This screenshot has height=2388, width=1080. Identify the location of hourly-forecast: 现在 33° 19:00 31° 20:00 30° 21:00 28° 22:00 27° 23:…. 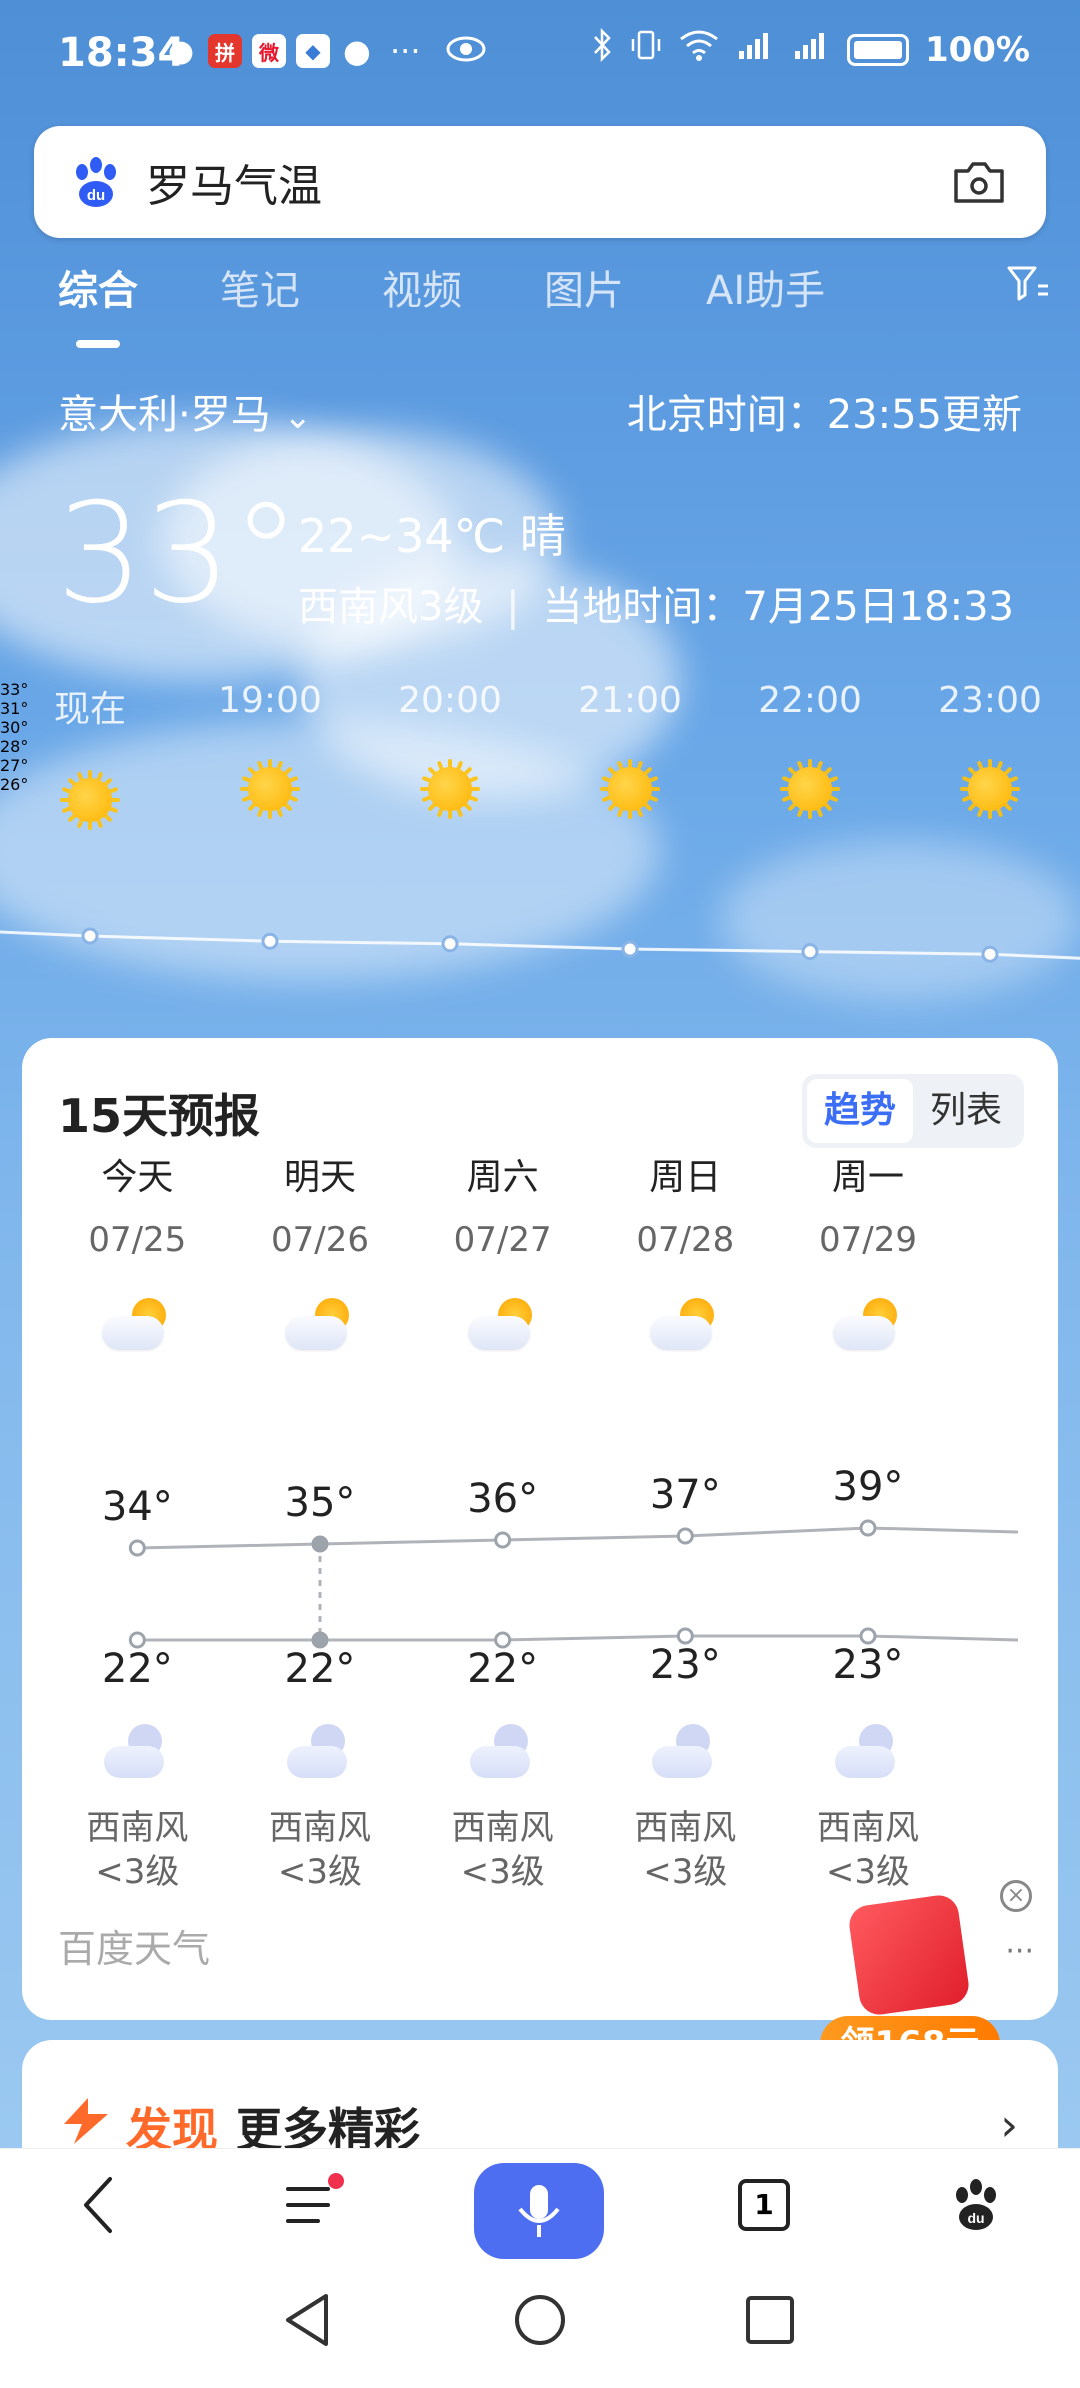
(540, 840).